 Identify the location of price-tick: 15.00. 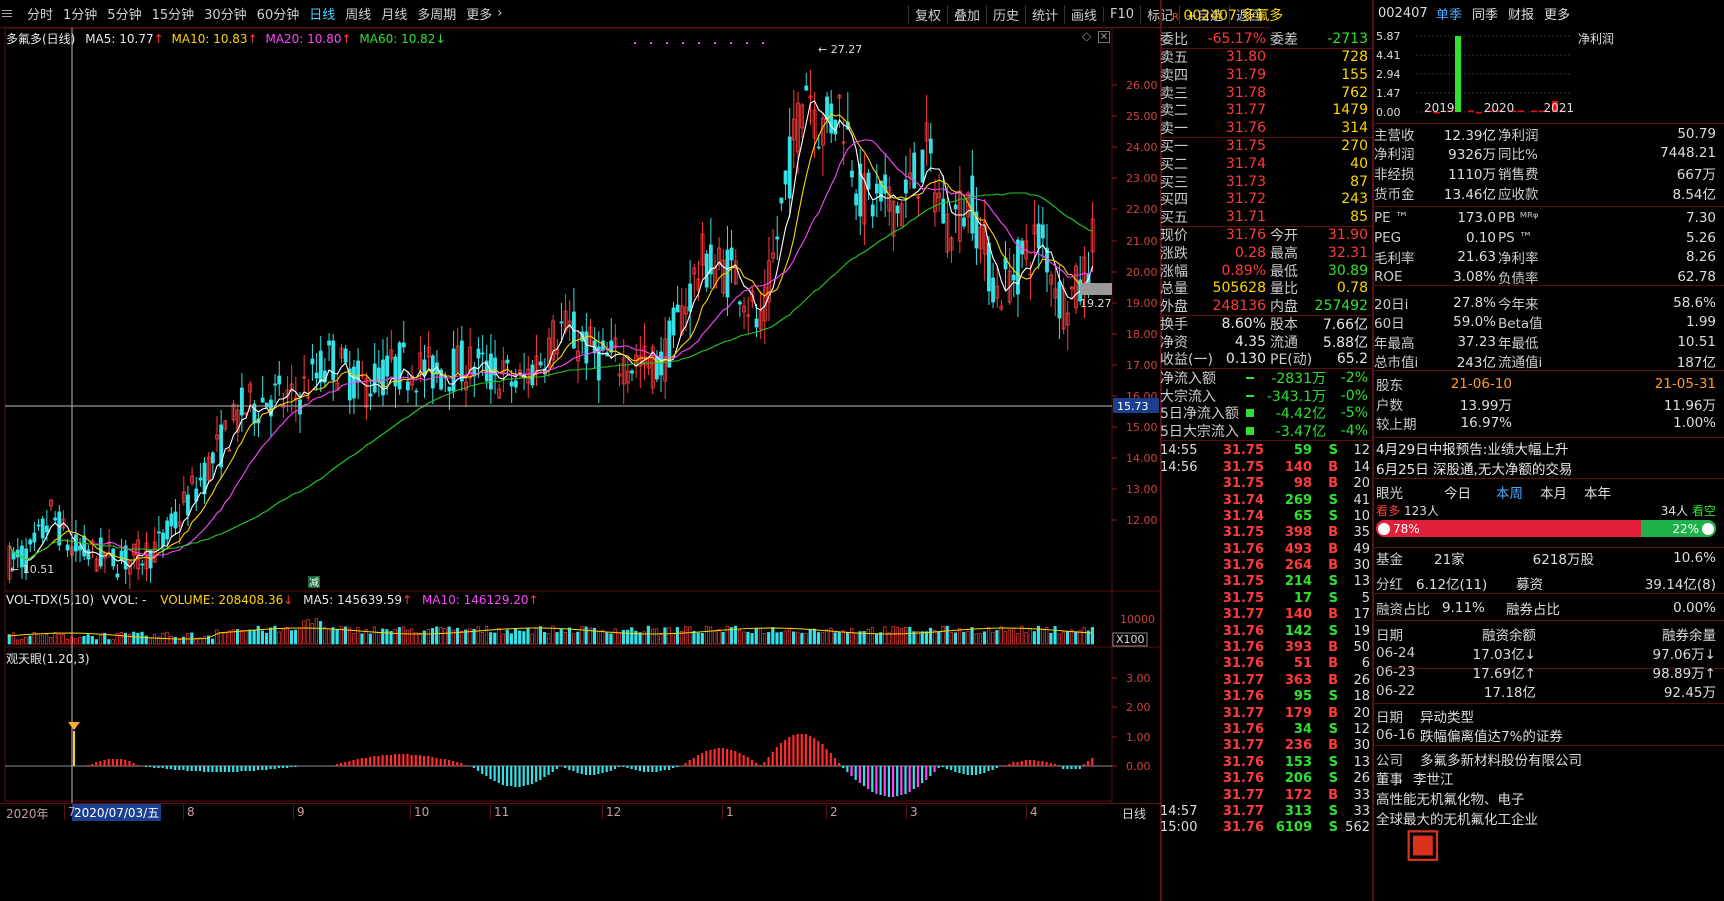
(1142, 427).